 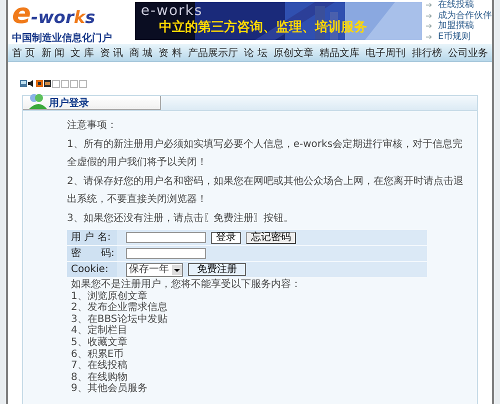 I want to click on header-link: 在线投稿, so click(x=456, y=5).